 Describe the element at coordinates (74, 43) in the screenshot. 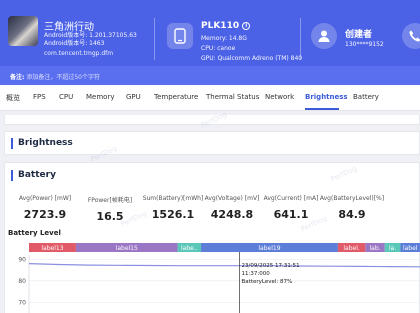

I see `android-code: Android版本号: 1463` at that location.